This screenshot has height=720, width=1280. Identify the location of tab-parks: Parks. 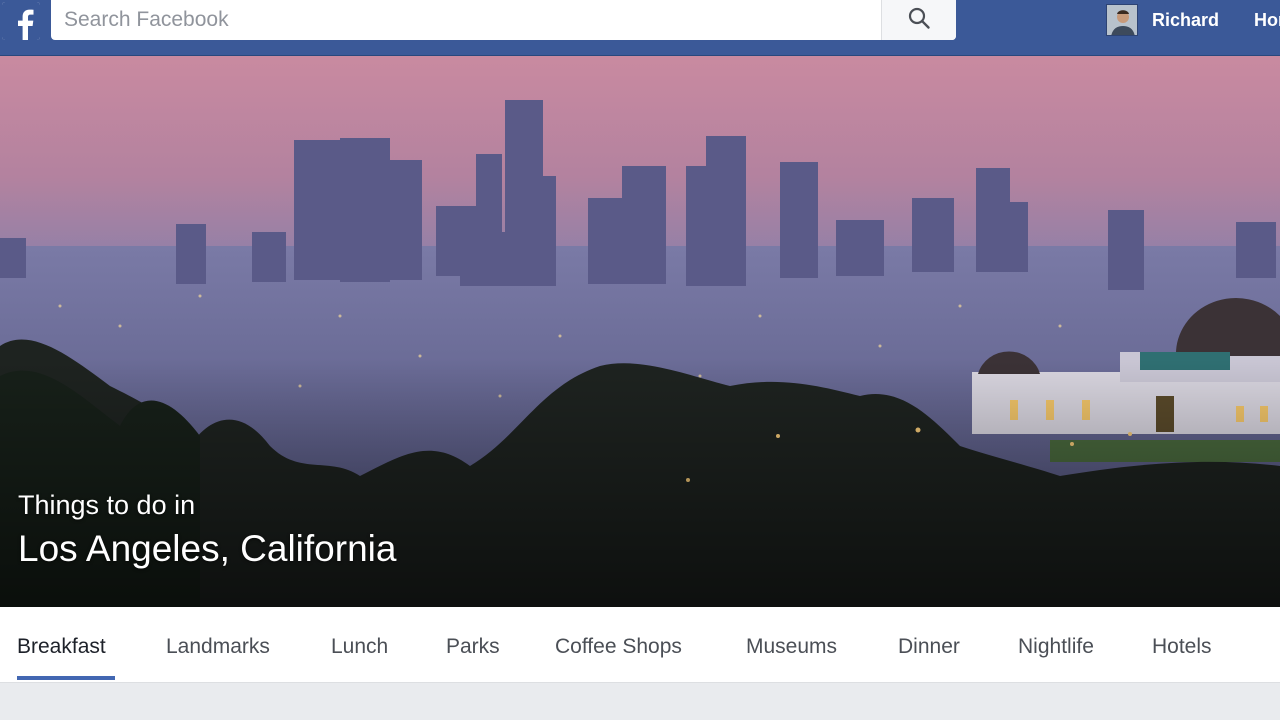
(473, 645).